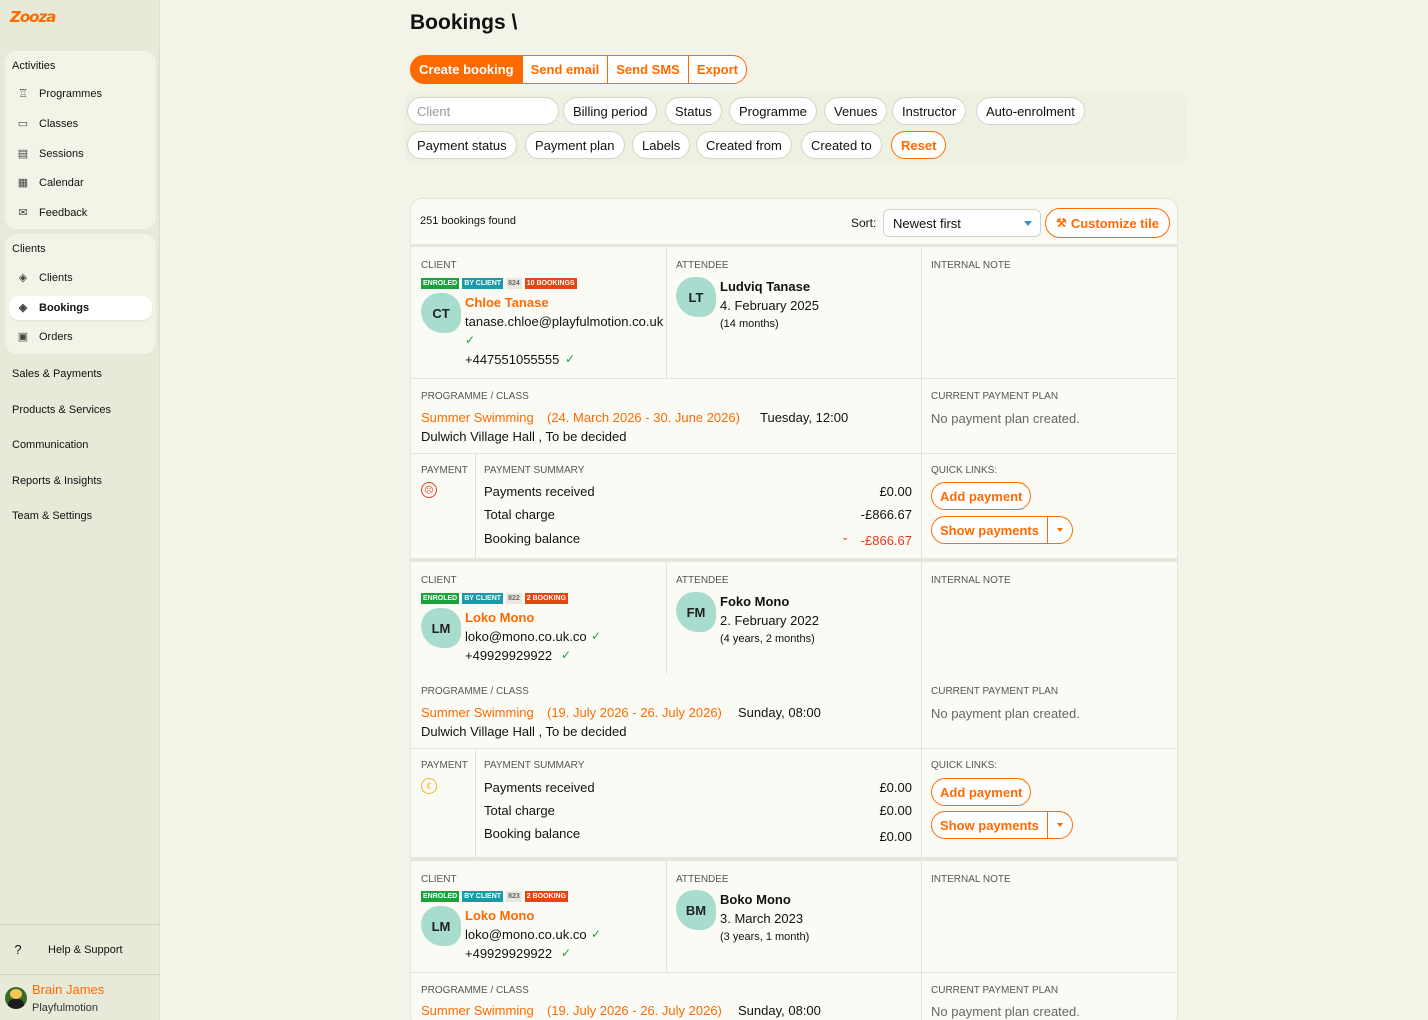 This screenshot has height=1020, width=1428. I want to click on sidebar-item-communication: Communication, so click(50, 445).